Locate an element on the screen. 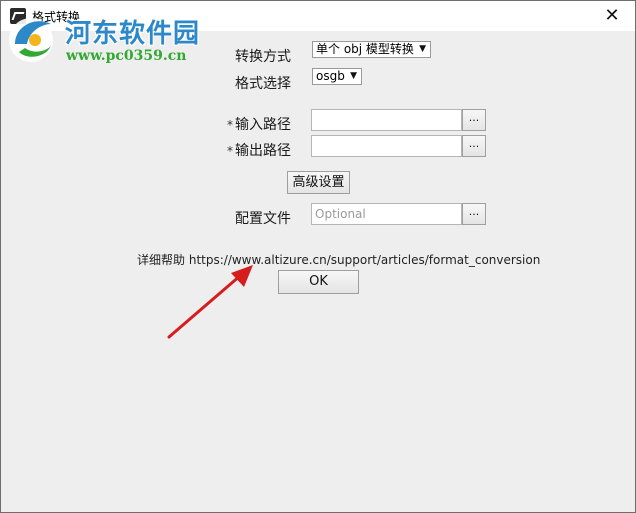  input-path-label: * 输入路径 is located at coordinates (259, 124).